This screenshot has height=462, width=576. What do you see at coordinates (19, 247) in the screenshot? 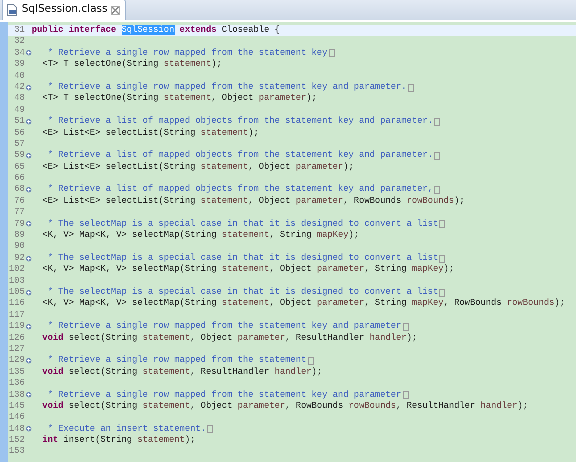
I see `line-number: 90` at bounding box center [19, 247].